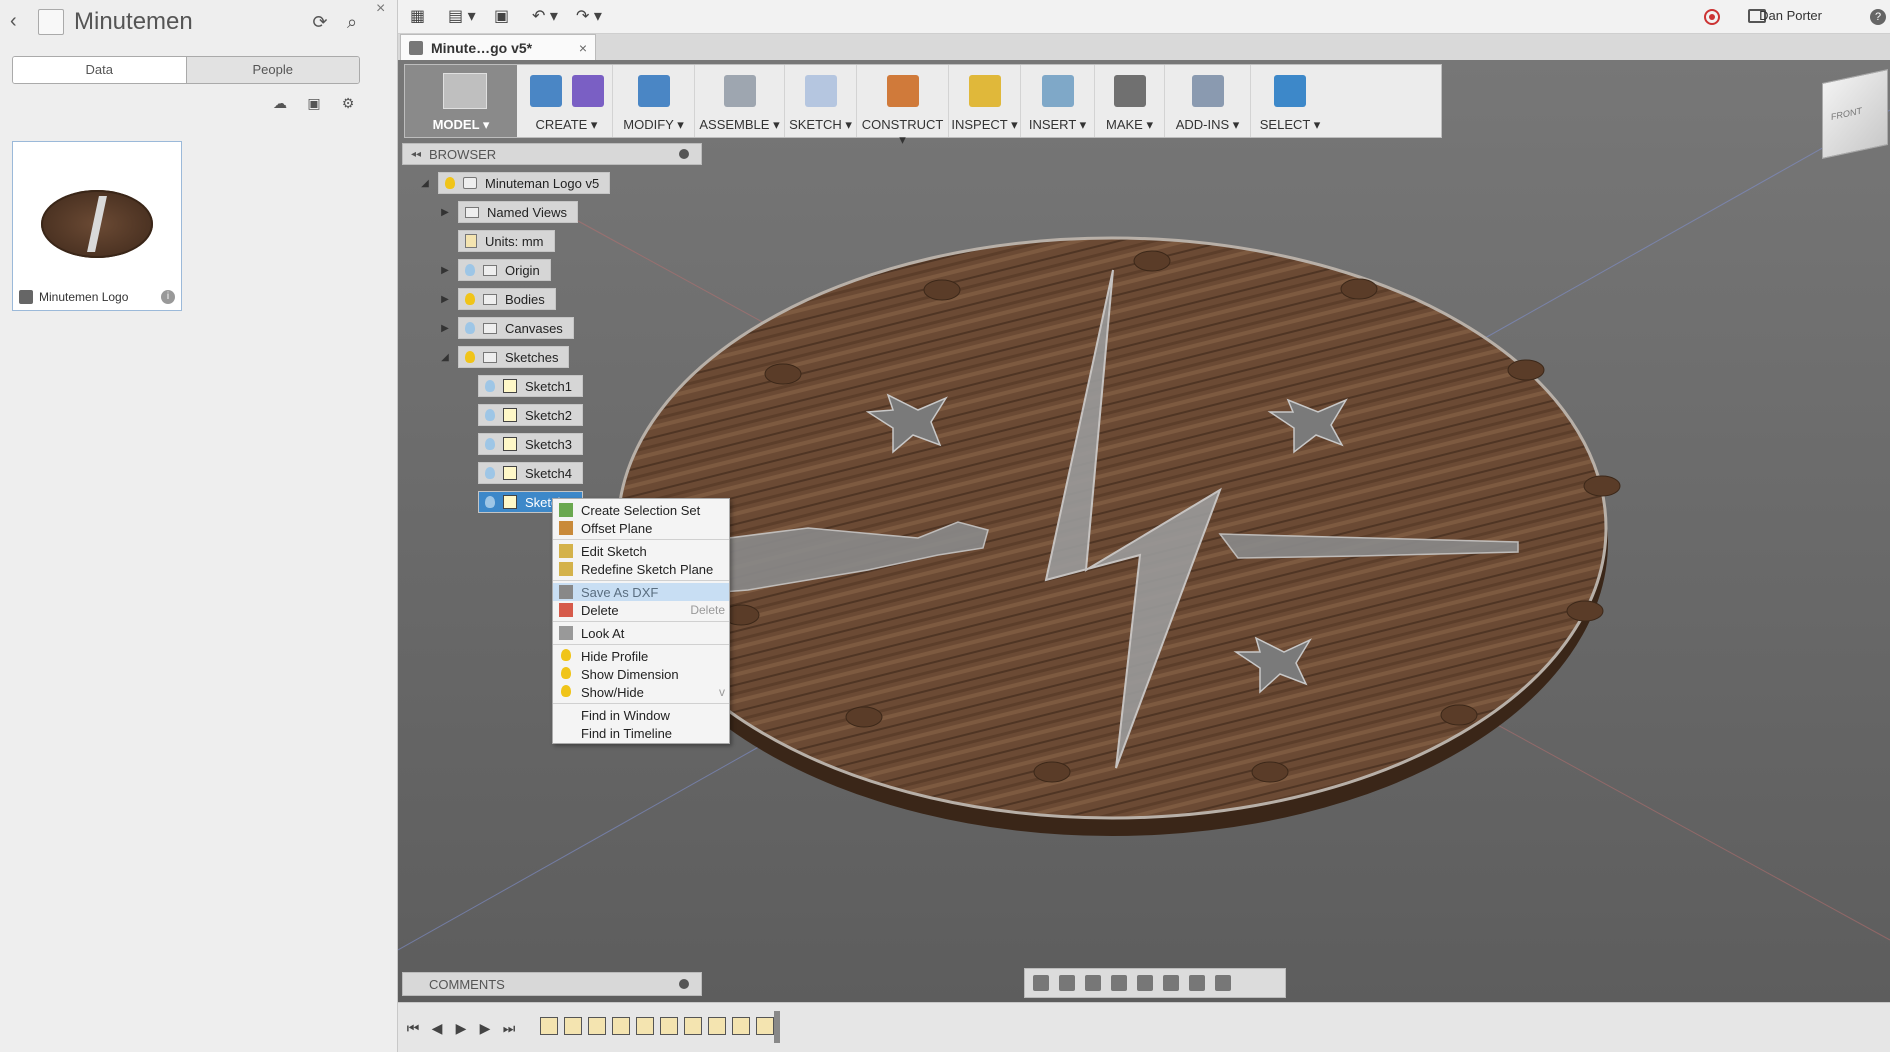 This screenshot has height=1052, width=1890. I want to click on refresh-icon: ⟳, so click(320, 22).